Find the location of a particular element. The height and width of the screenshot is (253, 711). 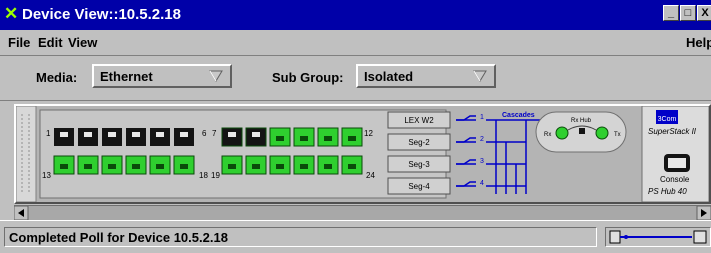

media-dropdown: Ethernet is located at coordinates (162, 76).